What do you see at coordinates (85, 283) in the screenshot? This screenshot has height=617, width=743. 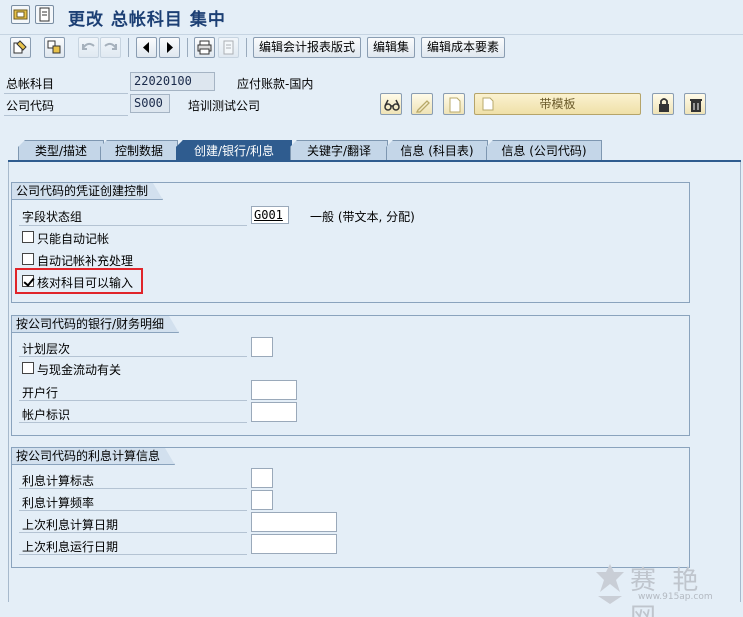 I see `recon-account-ready-input-label: 核对科目可以输入` at bounding box center [85, 283].